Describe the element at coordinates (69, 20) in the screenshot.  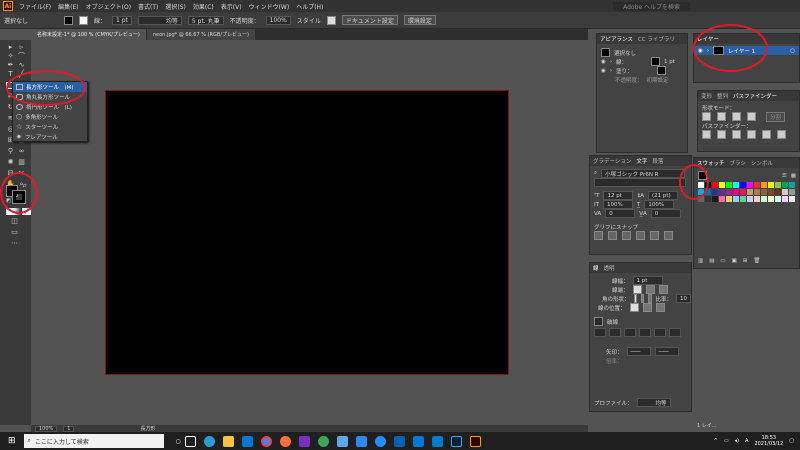
I see `fill-swatch` at that location.